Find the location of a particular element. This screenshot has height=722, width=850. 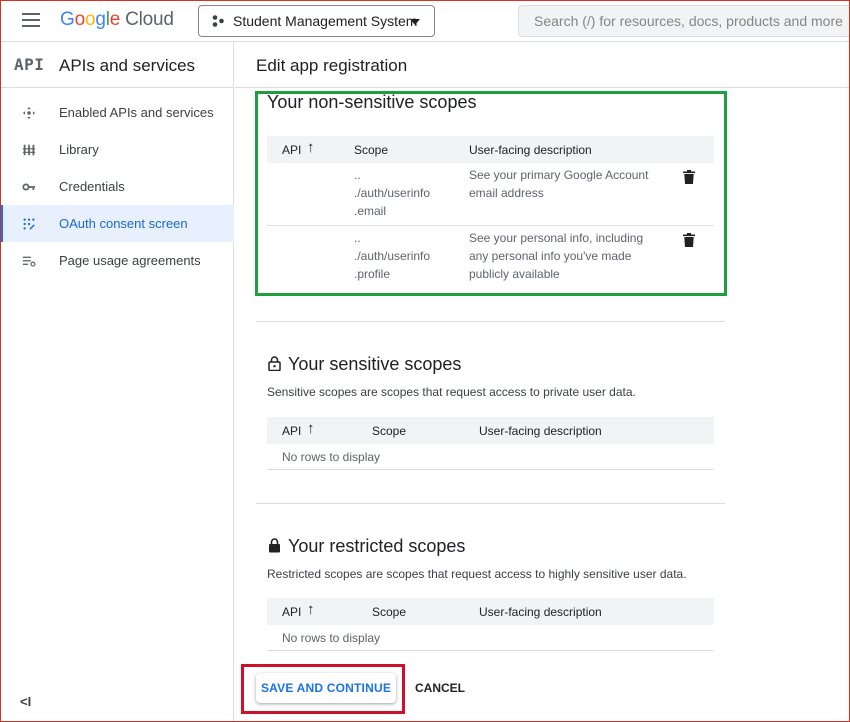

restricted-table-header: API ↑ Scope User-facing description is located at coordinates (490, 611).